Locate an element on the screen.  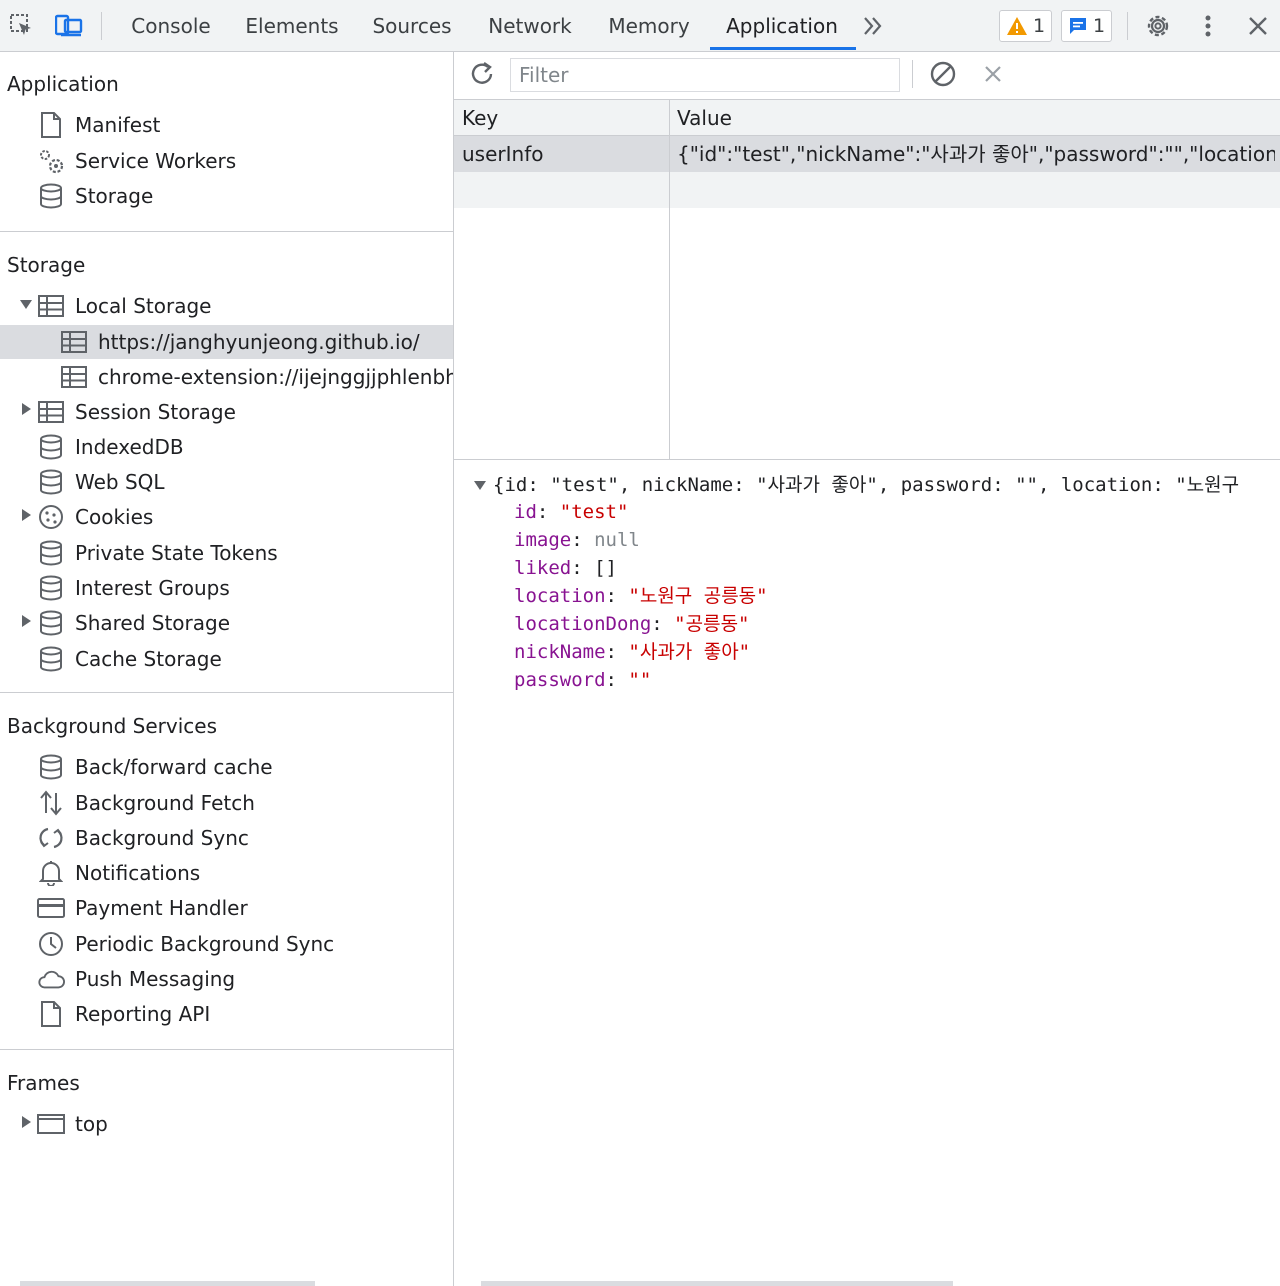
sidebar-item-push-messaging: Push Messaging is located at coordinates (136, 979).